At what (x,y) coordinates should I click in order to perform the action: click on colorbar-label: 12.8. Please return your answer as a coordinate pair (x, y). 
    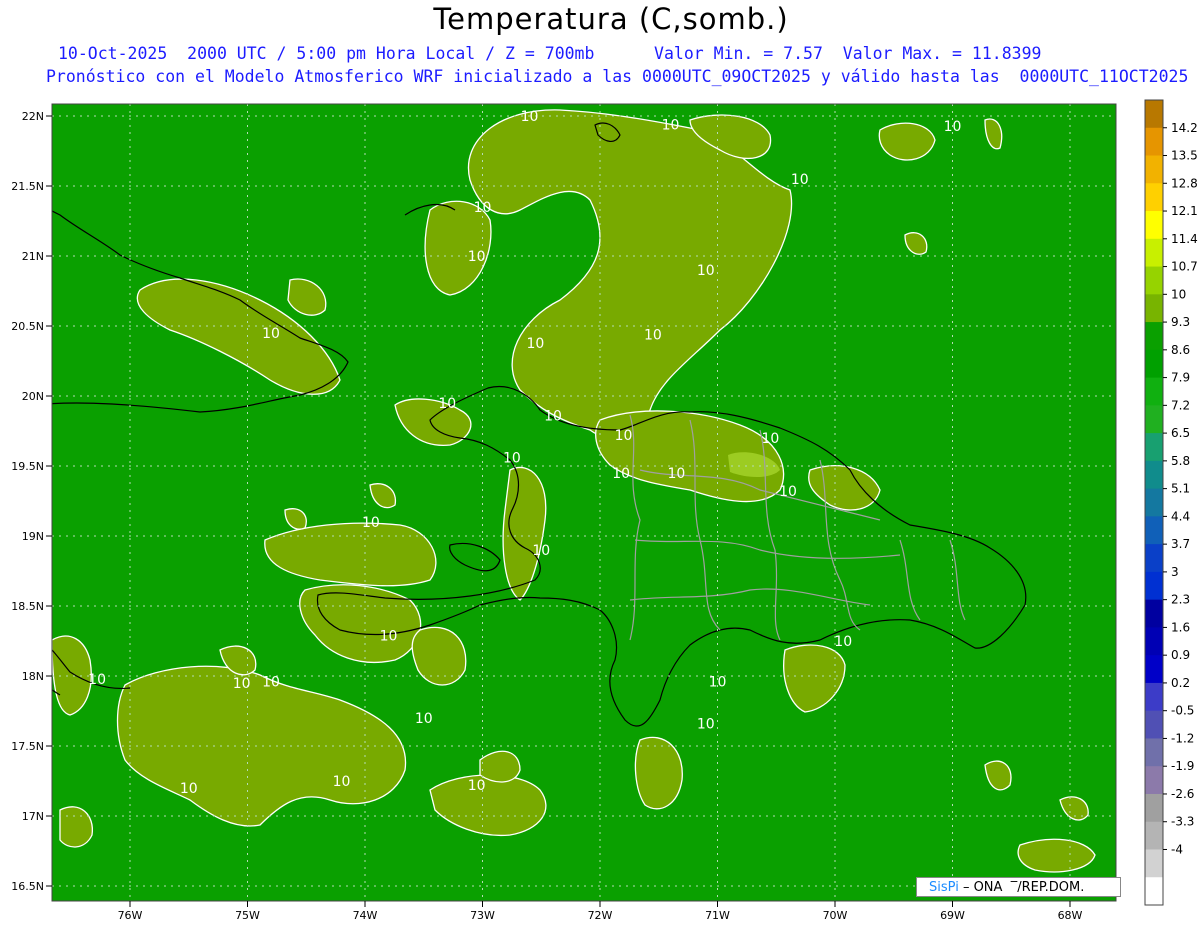
    Looking at the image, I should click on (1184, 183).